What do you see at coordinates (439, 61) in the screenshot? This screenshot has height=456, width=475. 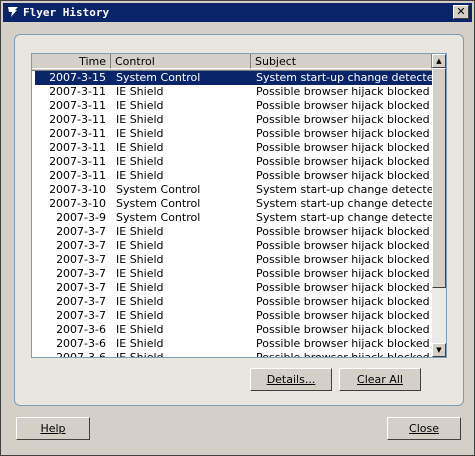 I see `scroll-up-icon: ▲` at bounding box center [439, 61].